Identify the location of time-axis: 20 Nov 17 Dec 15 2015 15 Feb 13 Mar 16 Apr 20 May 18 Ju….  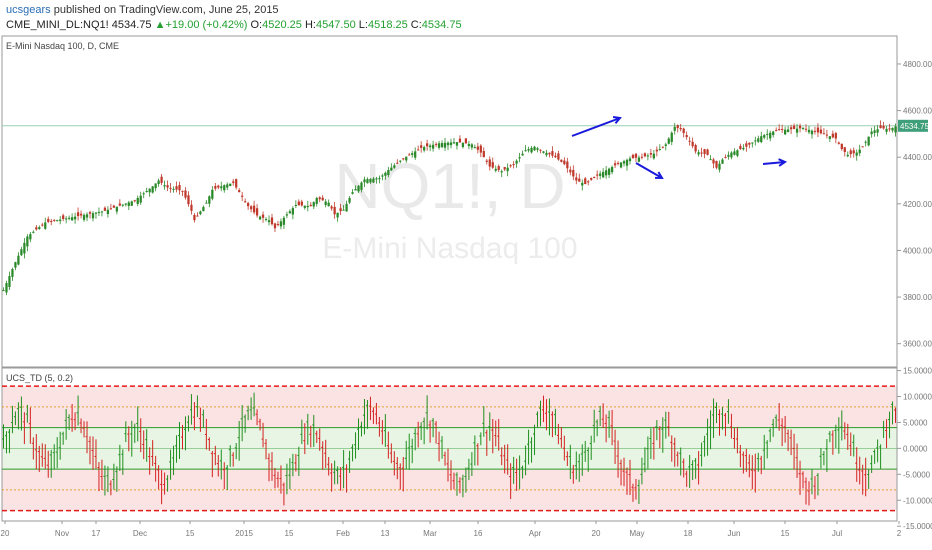
(451, 529).